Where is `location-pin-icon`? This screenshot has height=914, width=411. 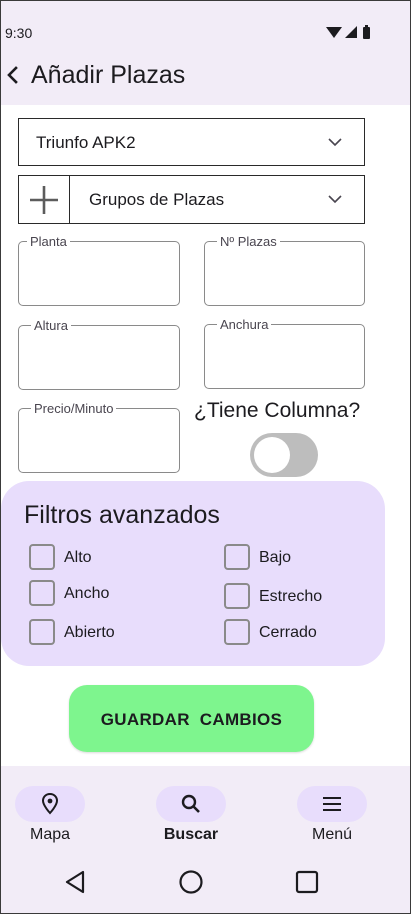
location-pin-icon is located at coordinates (50, 803).